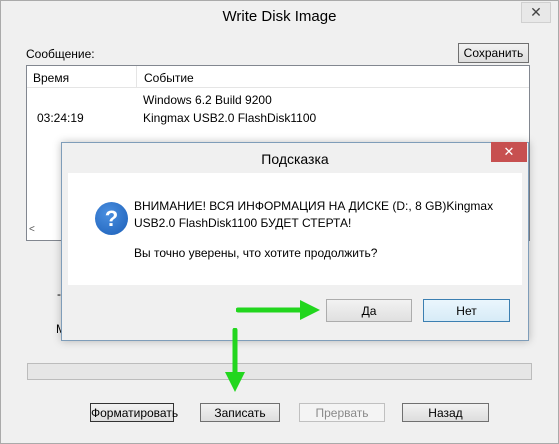  What do you see at coordinates (60, 118) in the screenshot?
I see `log-row-time: 03:24:19` at bounding box center [60, 118].